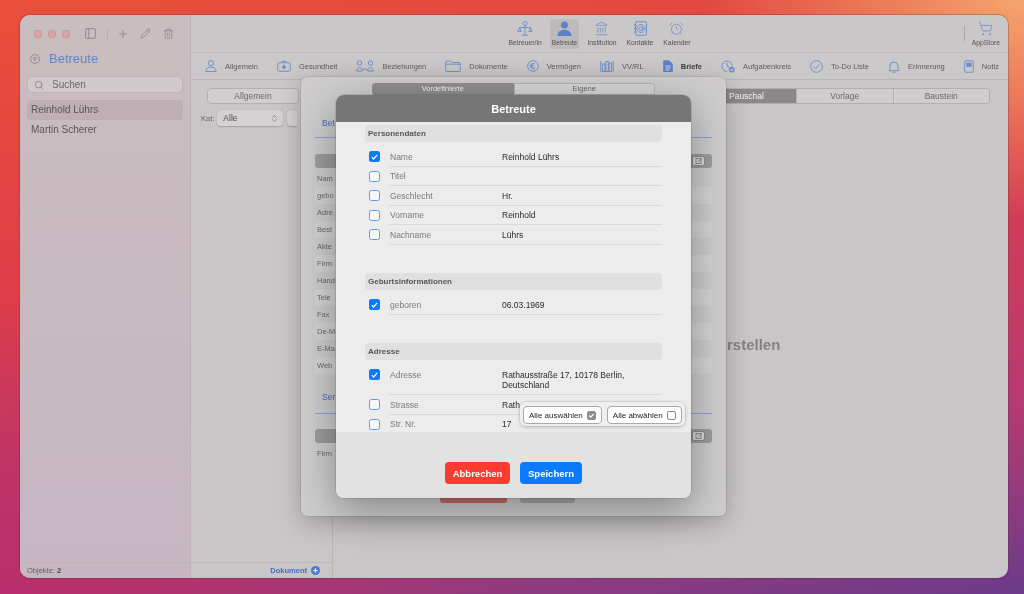 This screenshot has width=1024, height=594. I want to click on field-label: Geschlecht, so click(412, 195).